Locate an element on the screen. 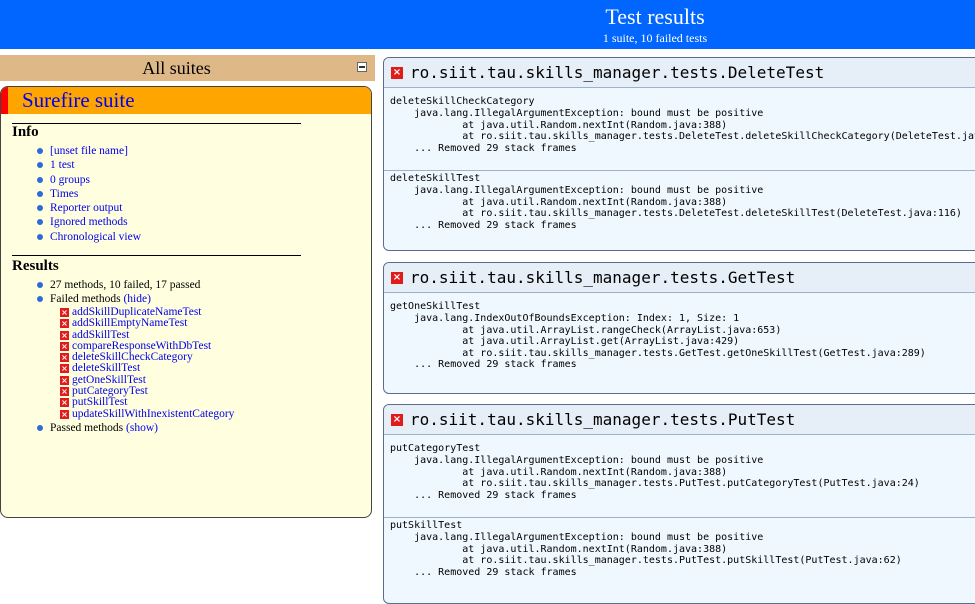 Image resolution: width=975 pixels, height=604 pixels. header-banner: Test results 1 suite, 10 failed tests is located at coordinates (487, 24).